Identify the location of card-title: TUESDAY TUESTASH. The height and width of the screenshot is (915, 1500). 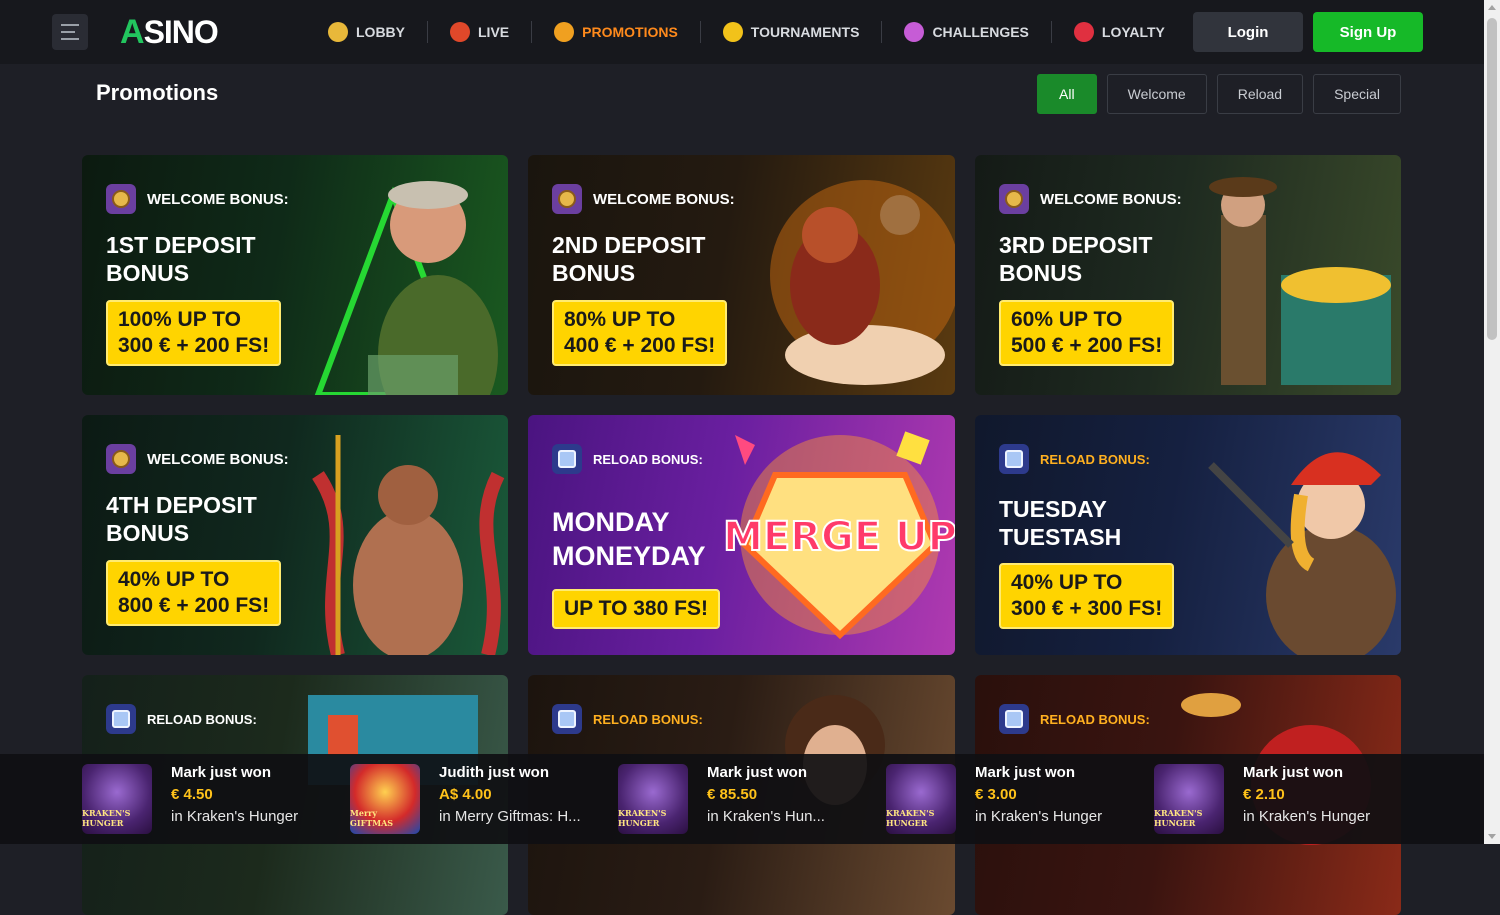
(1060, 523).